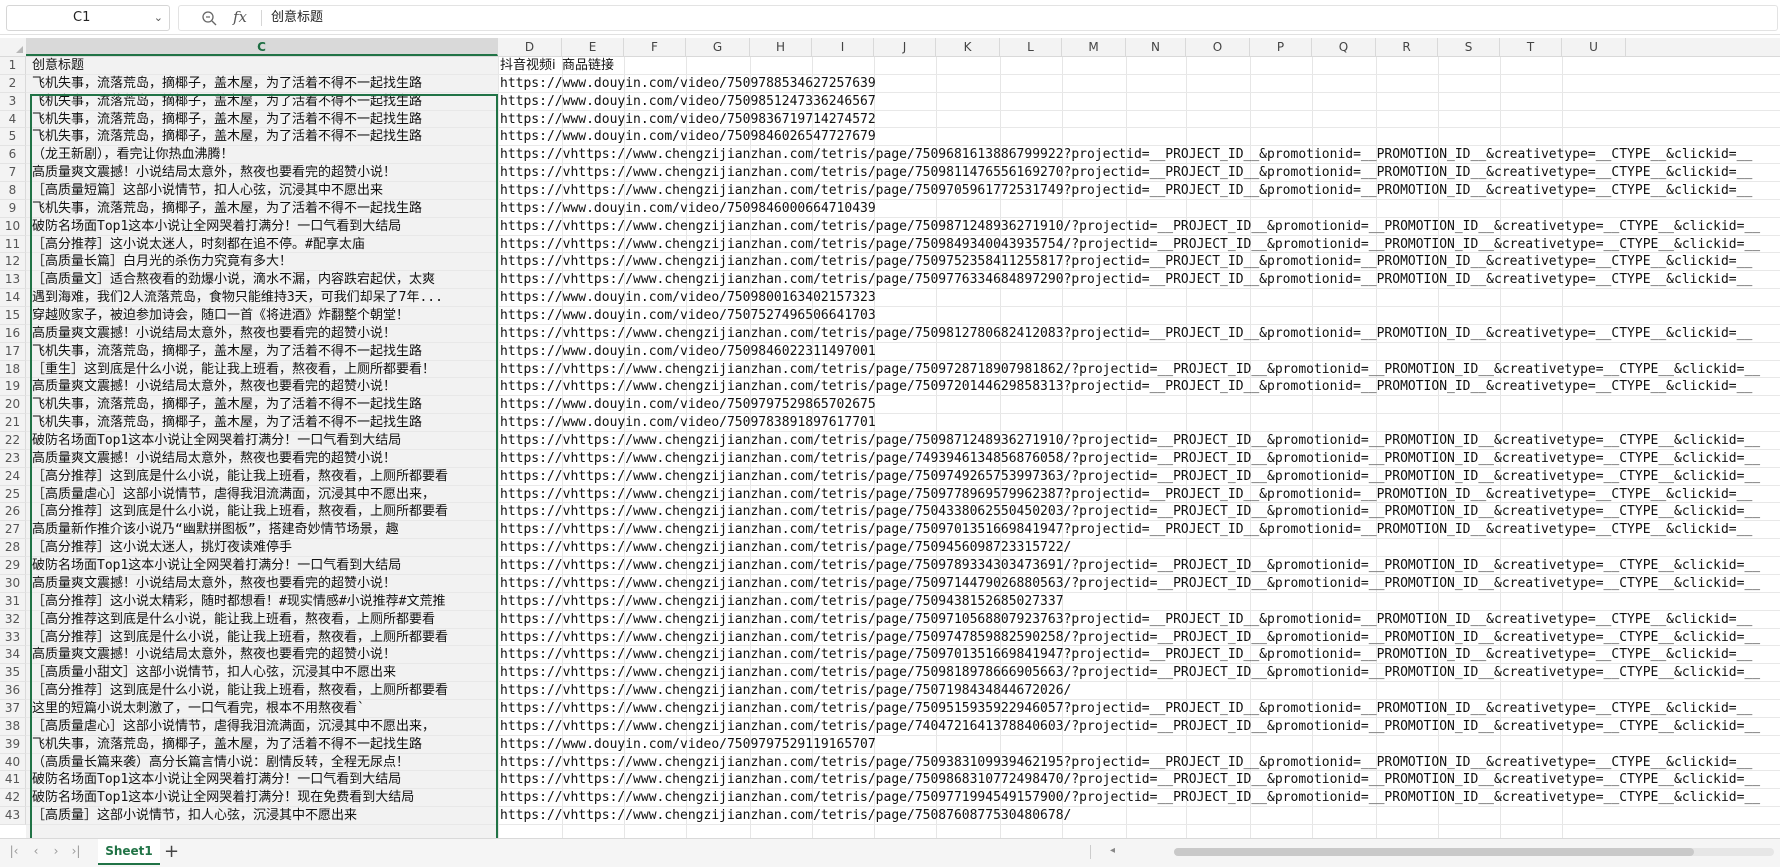 This screenshot has width=1780, height=867. I want to click on prev-sheet-button: ‹, so click(36, 851).